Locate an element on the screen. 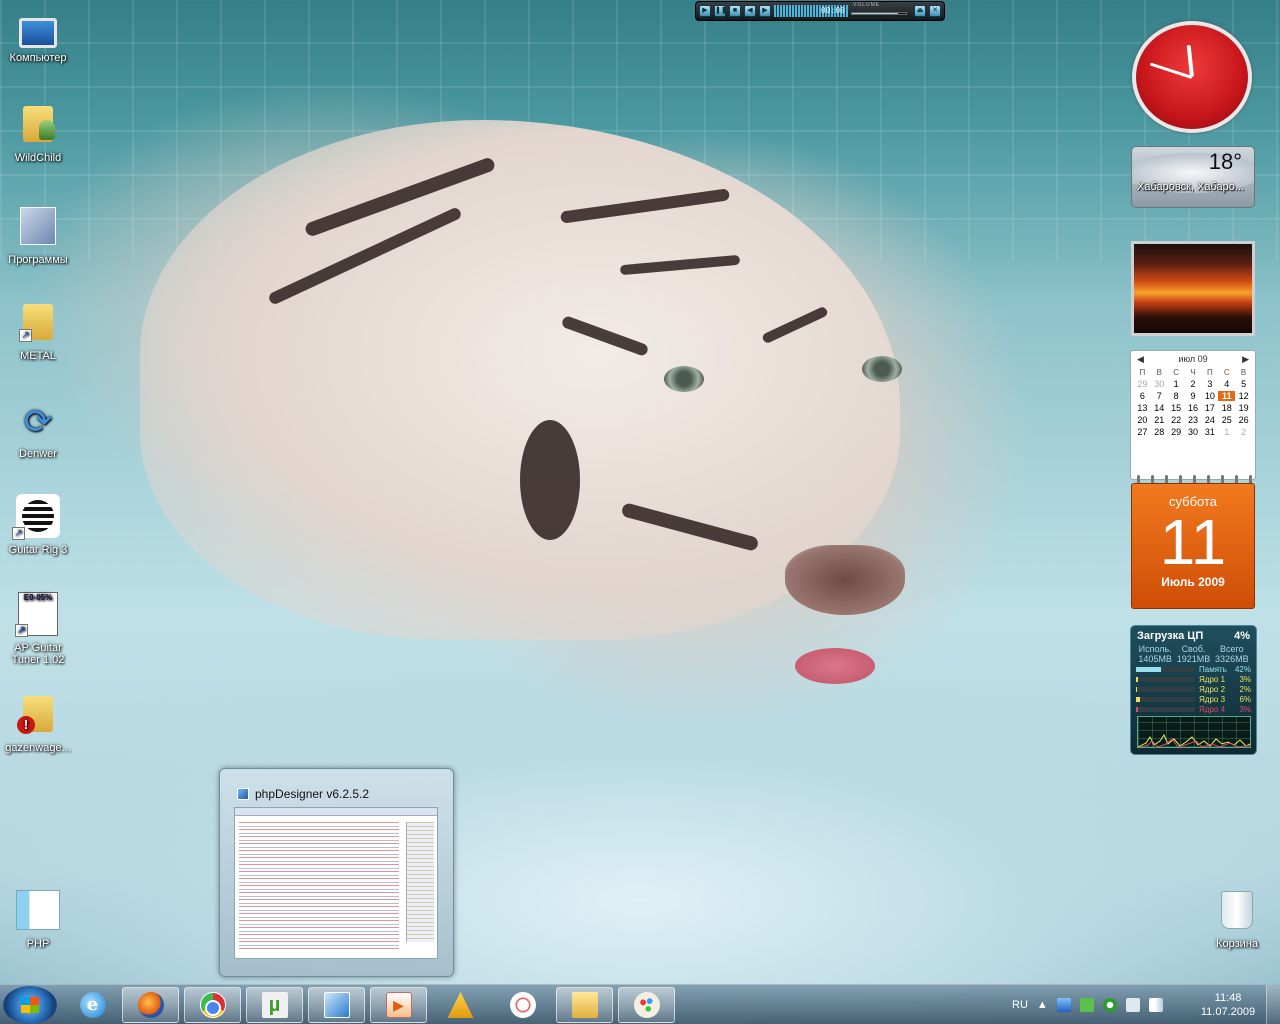 The width and height of the screenshot is (1280, 1024). calendar-day: 9 is located at coordinates (1193, 396).